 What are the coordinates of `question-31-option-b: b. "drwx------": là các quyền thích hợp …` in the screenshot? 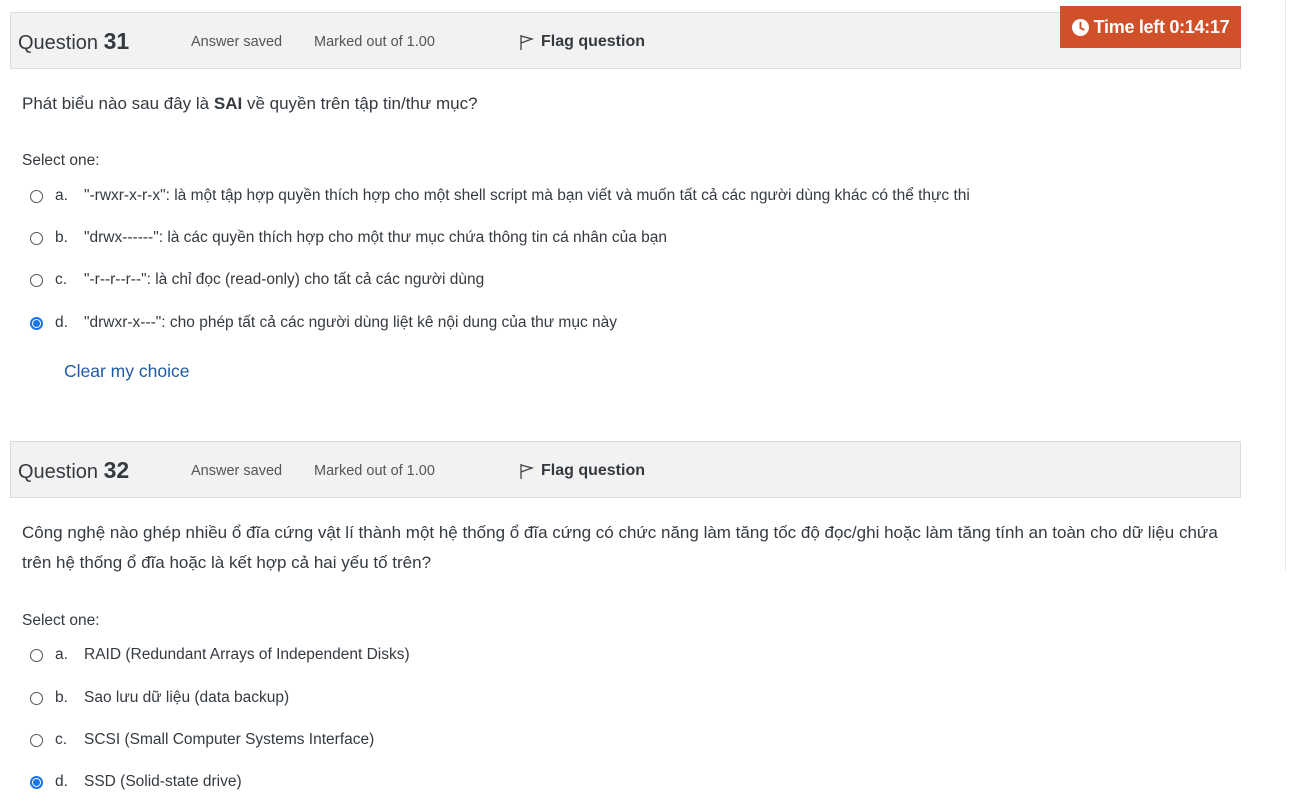 It's located at (348, 238).